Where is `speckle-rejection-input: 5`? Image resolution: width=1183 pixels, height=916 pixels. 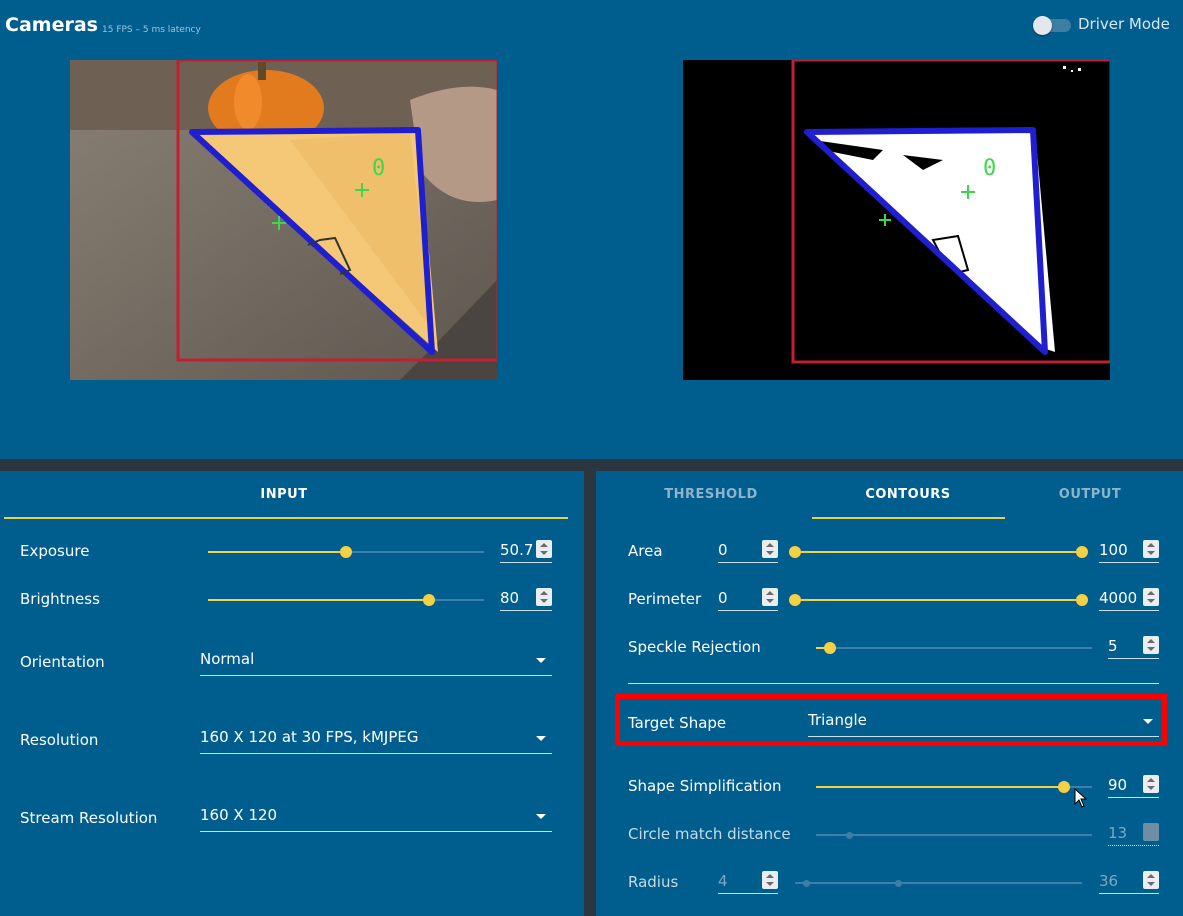
speckle-rejection-input: 5 is located at coordinates (1133, 647).